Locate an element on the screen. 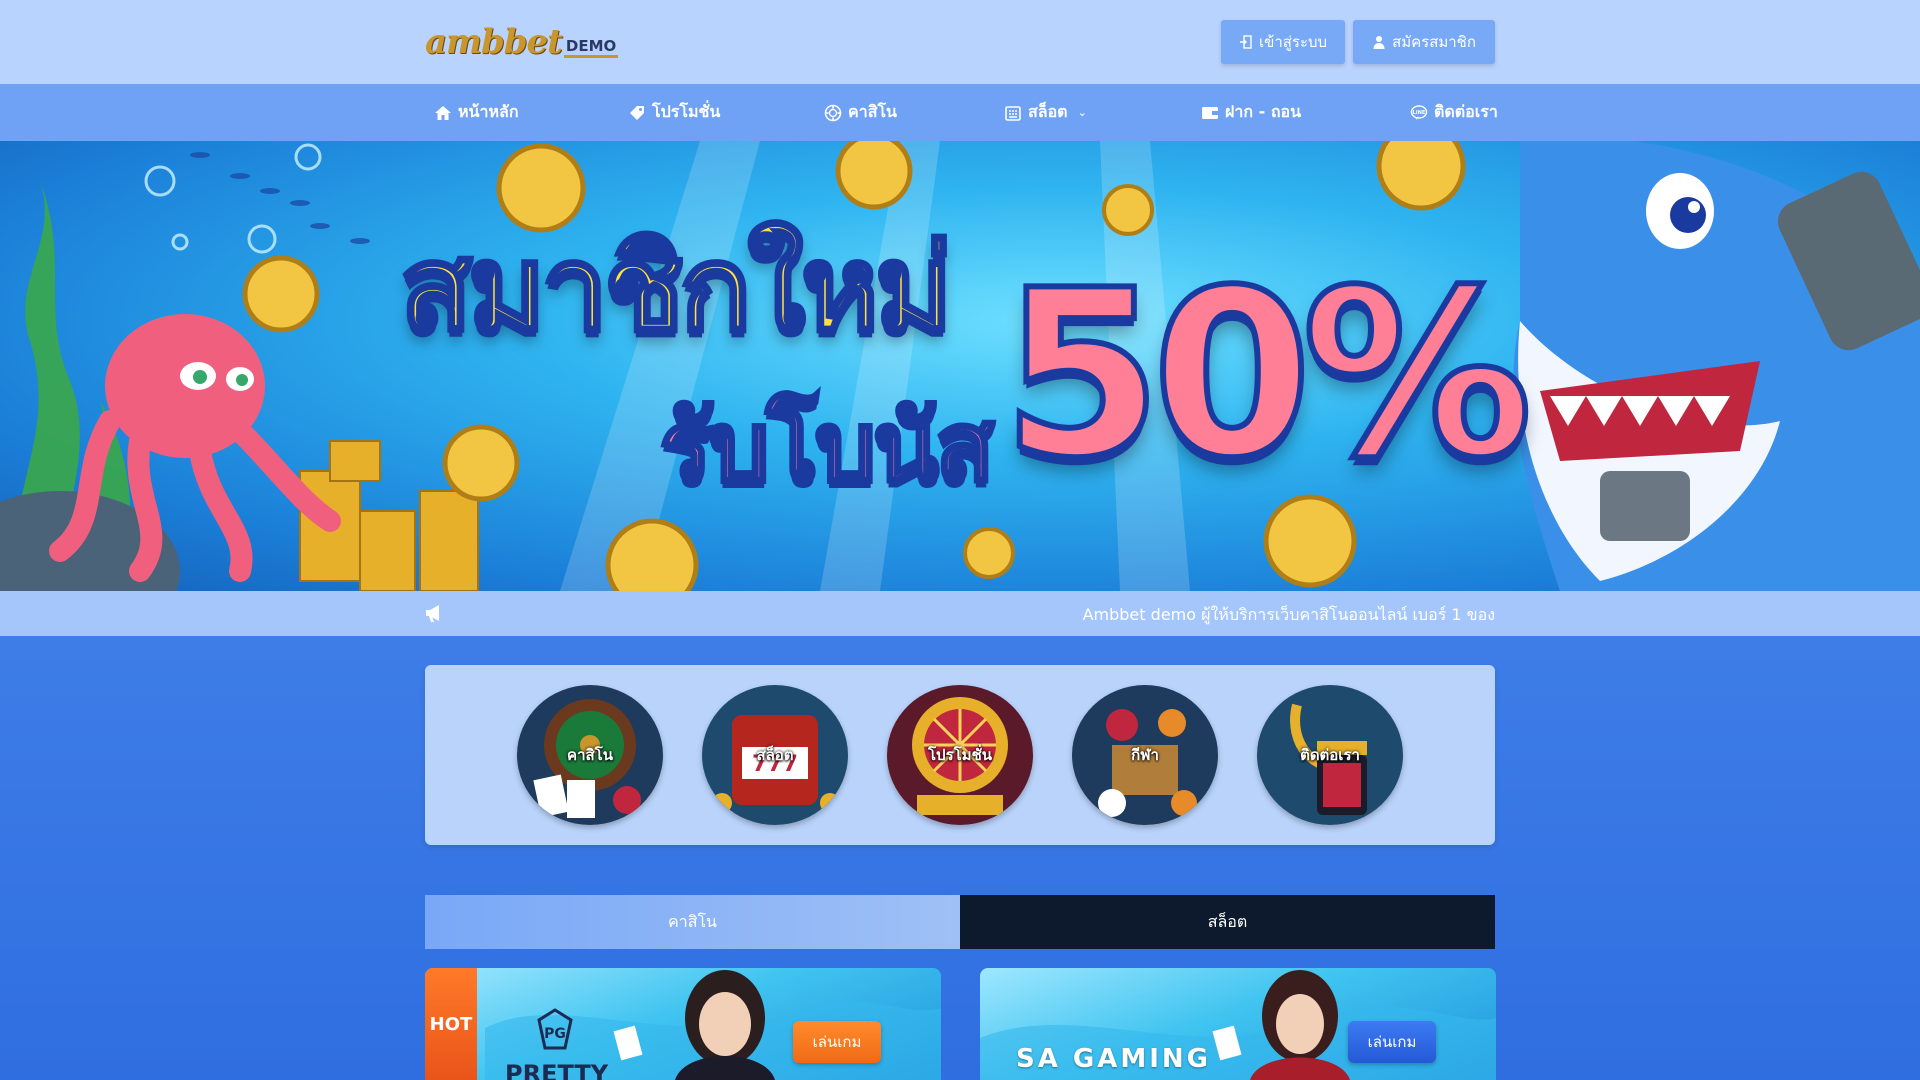 The image size is (1920, 1080). login-icon is located at coordinates (1245, 42).